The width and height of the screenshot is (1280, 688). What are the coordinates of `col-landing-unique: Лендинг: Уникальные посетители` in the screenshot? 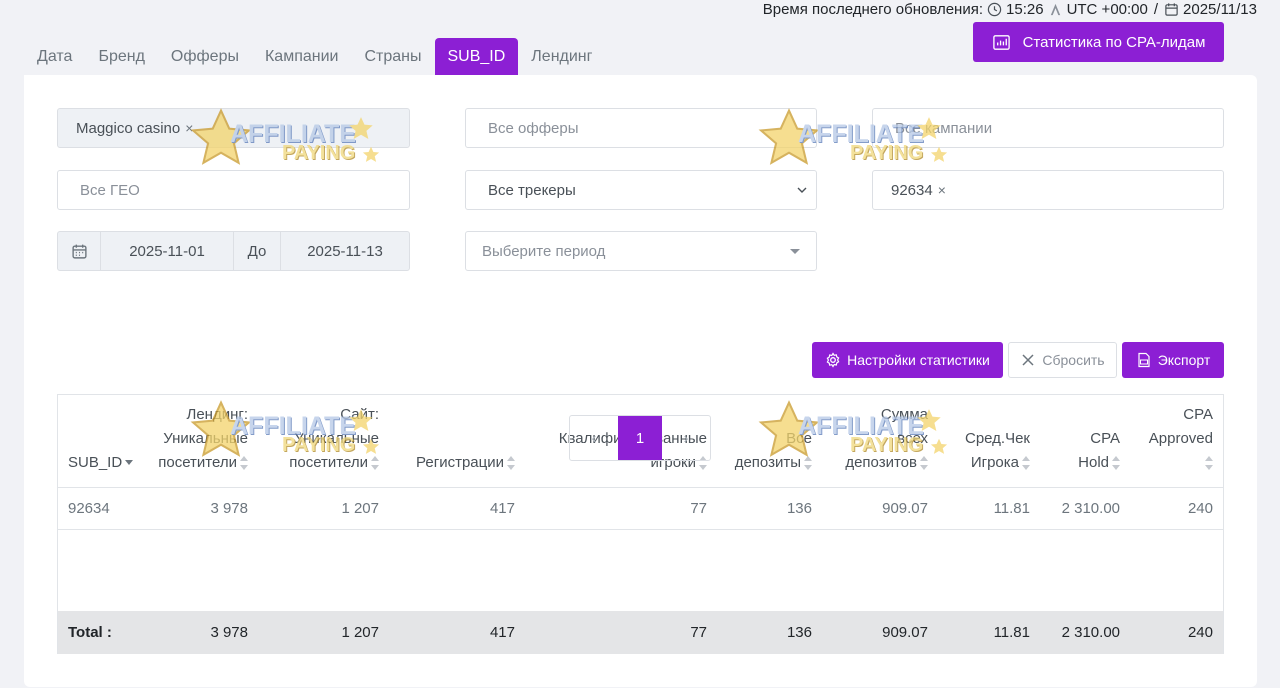 It's located at (203, 441).